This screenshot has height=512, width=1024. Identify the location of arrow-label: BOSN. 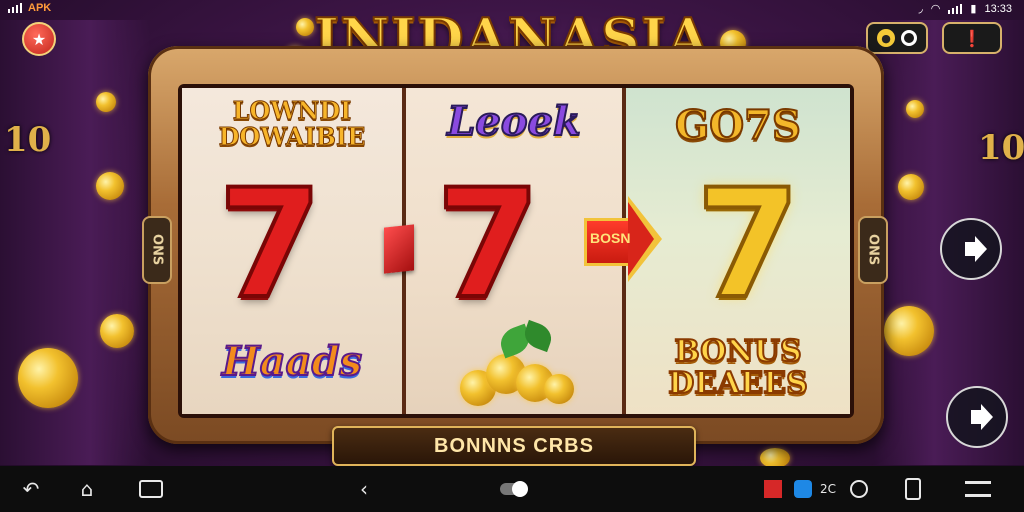
(610, 238).